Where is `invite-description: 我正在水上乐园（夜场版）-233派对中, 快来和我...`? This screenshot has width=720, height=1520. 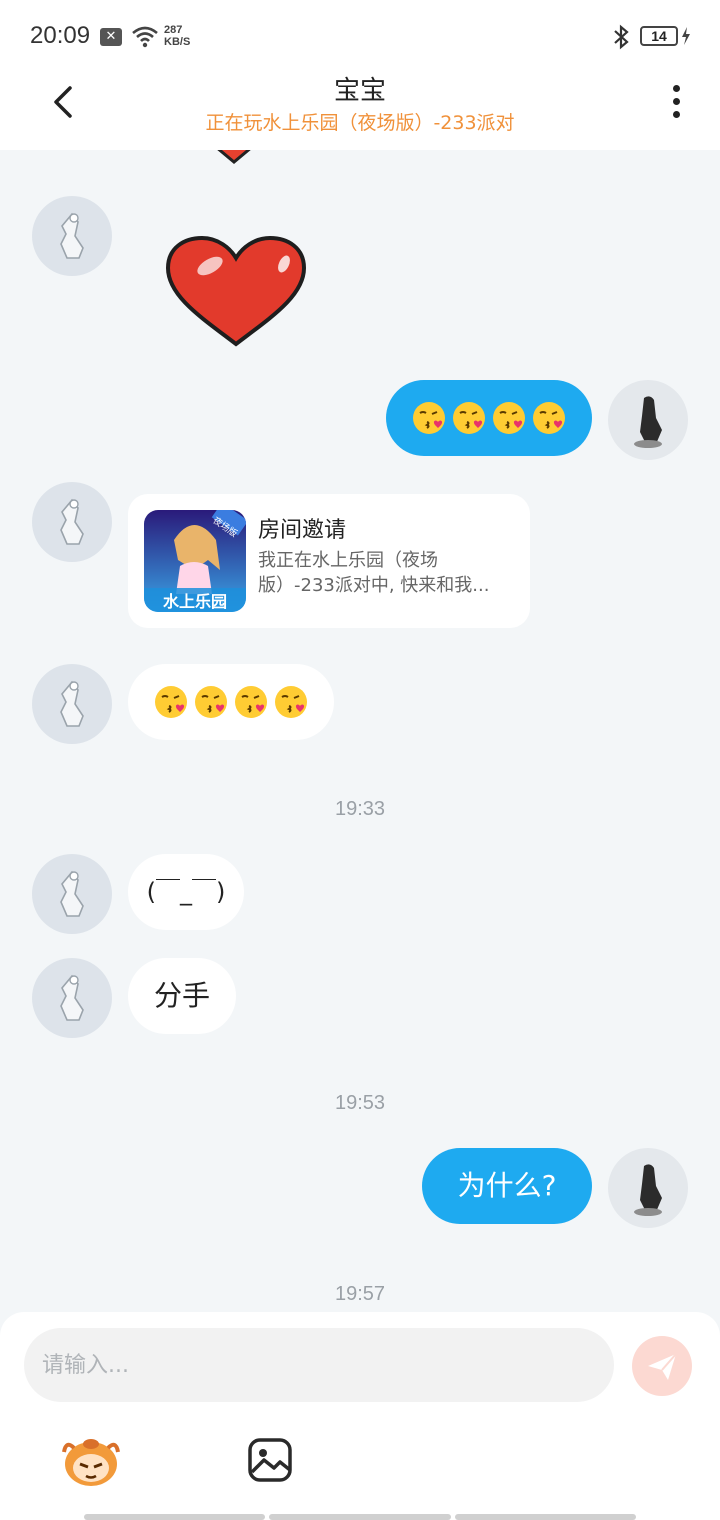 invite-description: 我正在水上乐园（夜场版）-233派对中, 快来和我... is located at coordinates (374, 573).